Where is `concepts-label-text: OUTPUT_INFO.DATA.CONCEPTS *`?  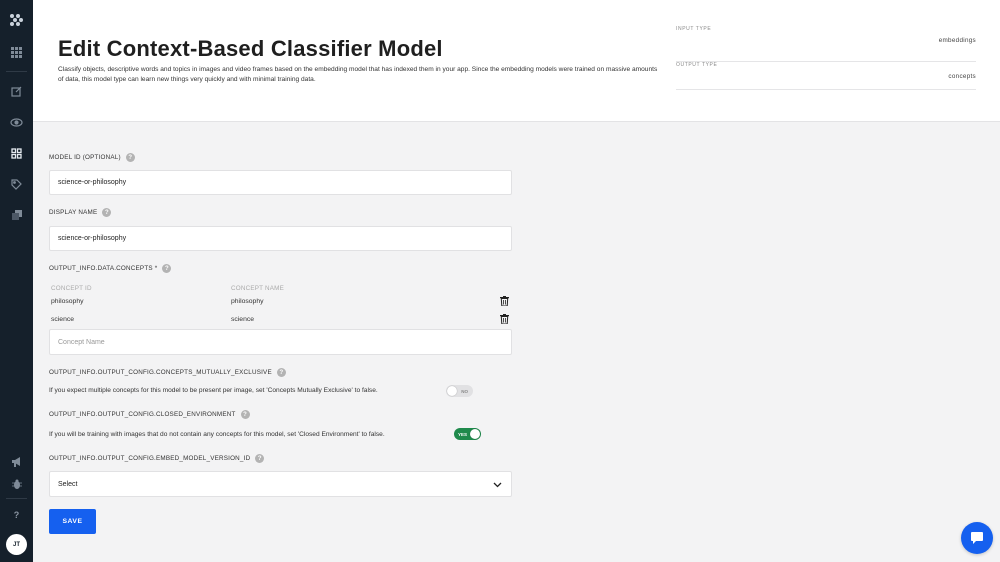 concepts-label-text: OUTPUT_INFO.DATA.CONCEPTS * is located at coordinates (103, 268).